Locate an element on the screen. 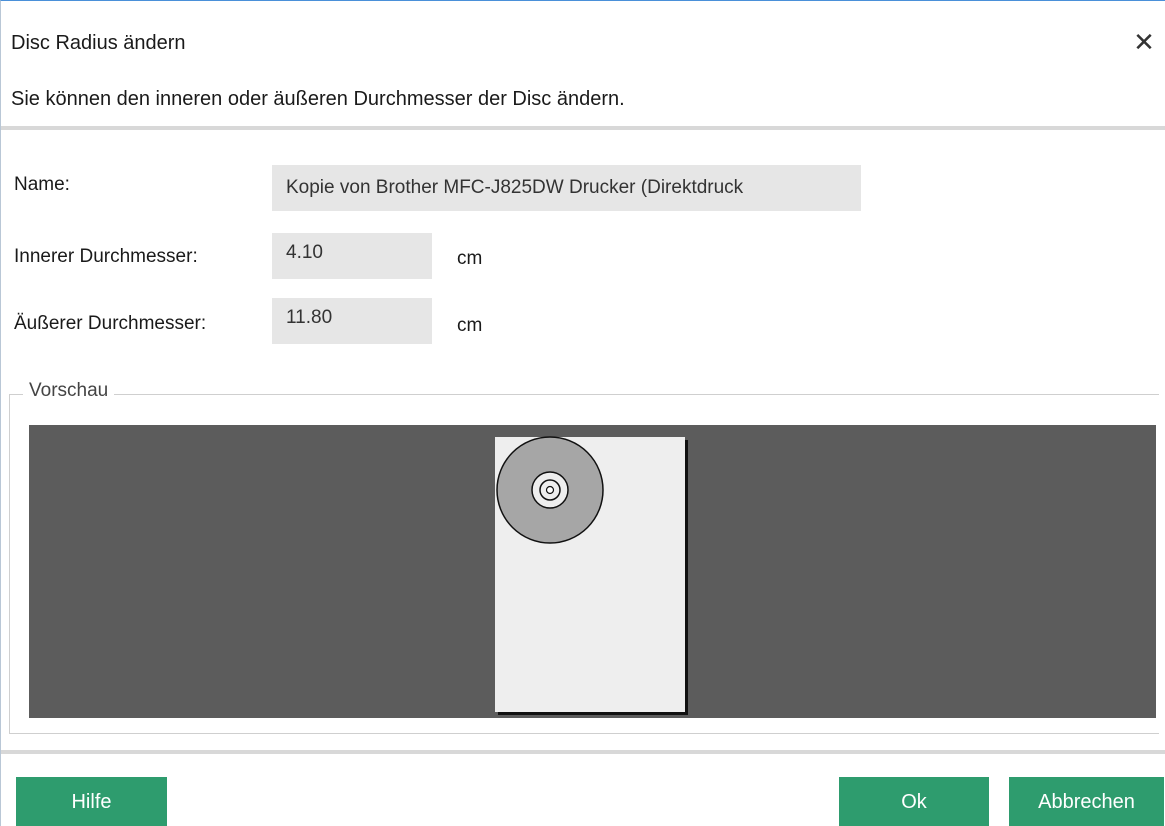 The height and width of the screenshot is (826, 1165). inner-diameter-input: 4.10 is located at coordinates (352, 256).